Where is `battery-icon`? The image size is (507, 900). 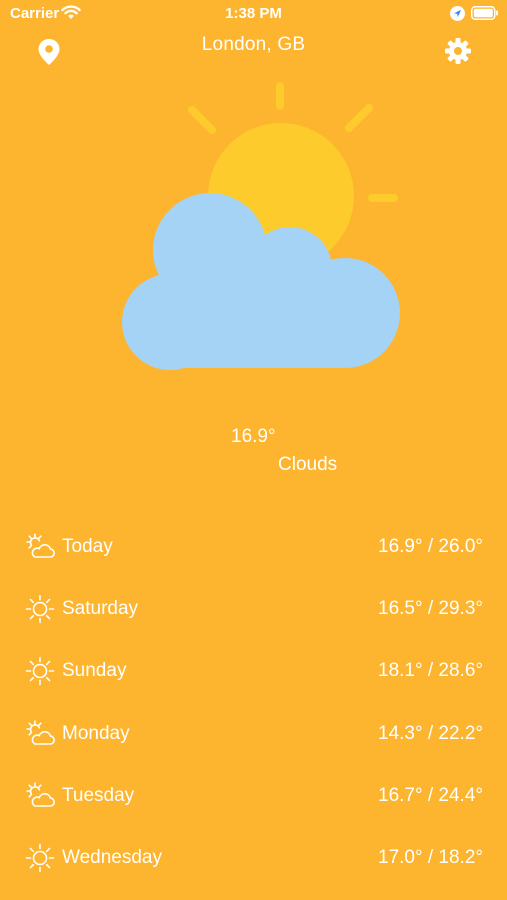 battery-icon is located at coordinates (484, 13).